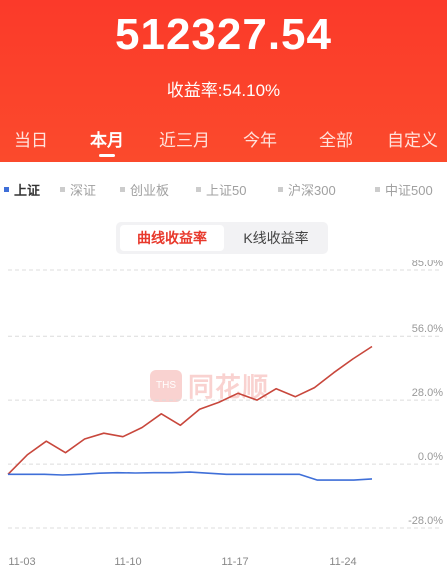 The height and width of the screenshot is (582, 447). I want to click on x-tick-label: 11-17, so click(234, 562).